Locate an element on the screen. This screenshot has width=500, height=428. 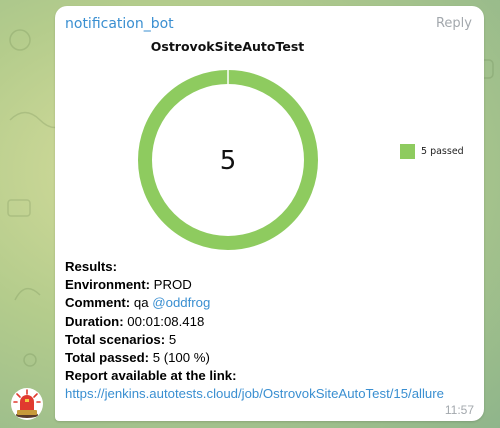
sender-name: notification_bot is located at coordinates (119, 24).